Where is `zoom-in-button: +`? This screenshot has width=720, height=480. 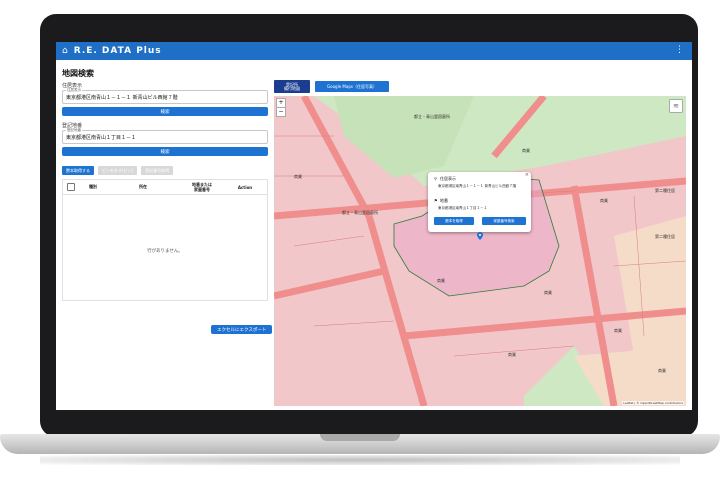 zoom-in-button: + is located at coordinates (281, 103).